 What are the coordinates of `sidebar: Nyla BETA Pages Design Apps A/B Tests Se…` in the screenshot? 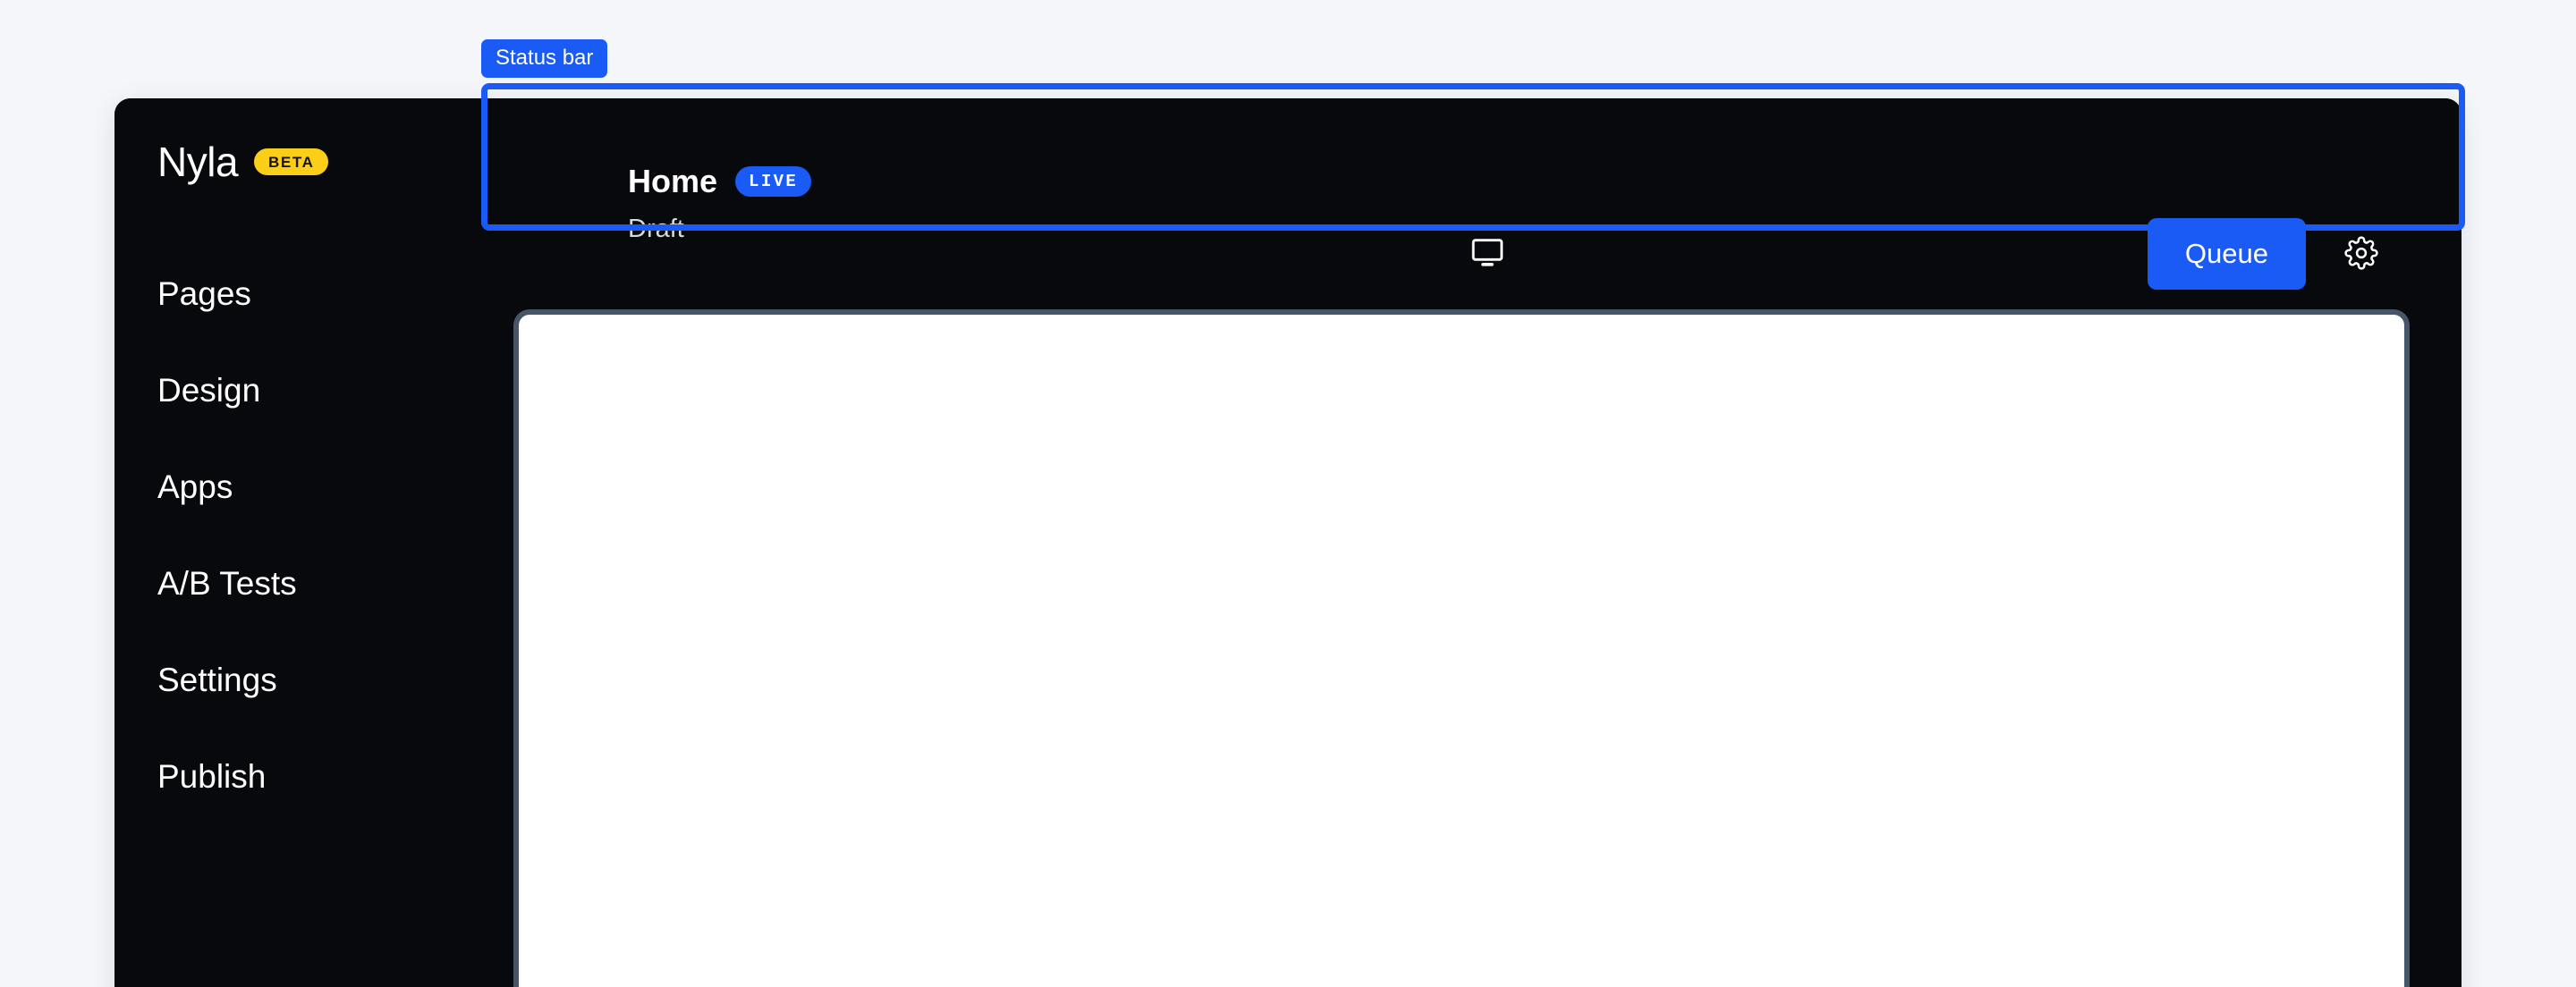 It's located at (313, 542).